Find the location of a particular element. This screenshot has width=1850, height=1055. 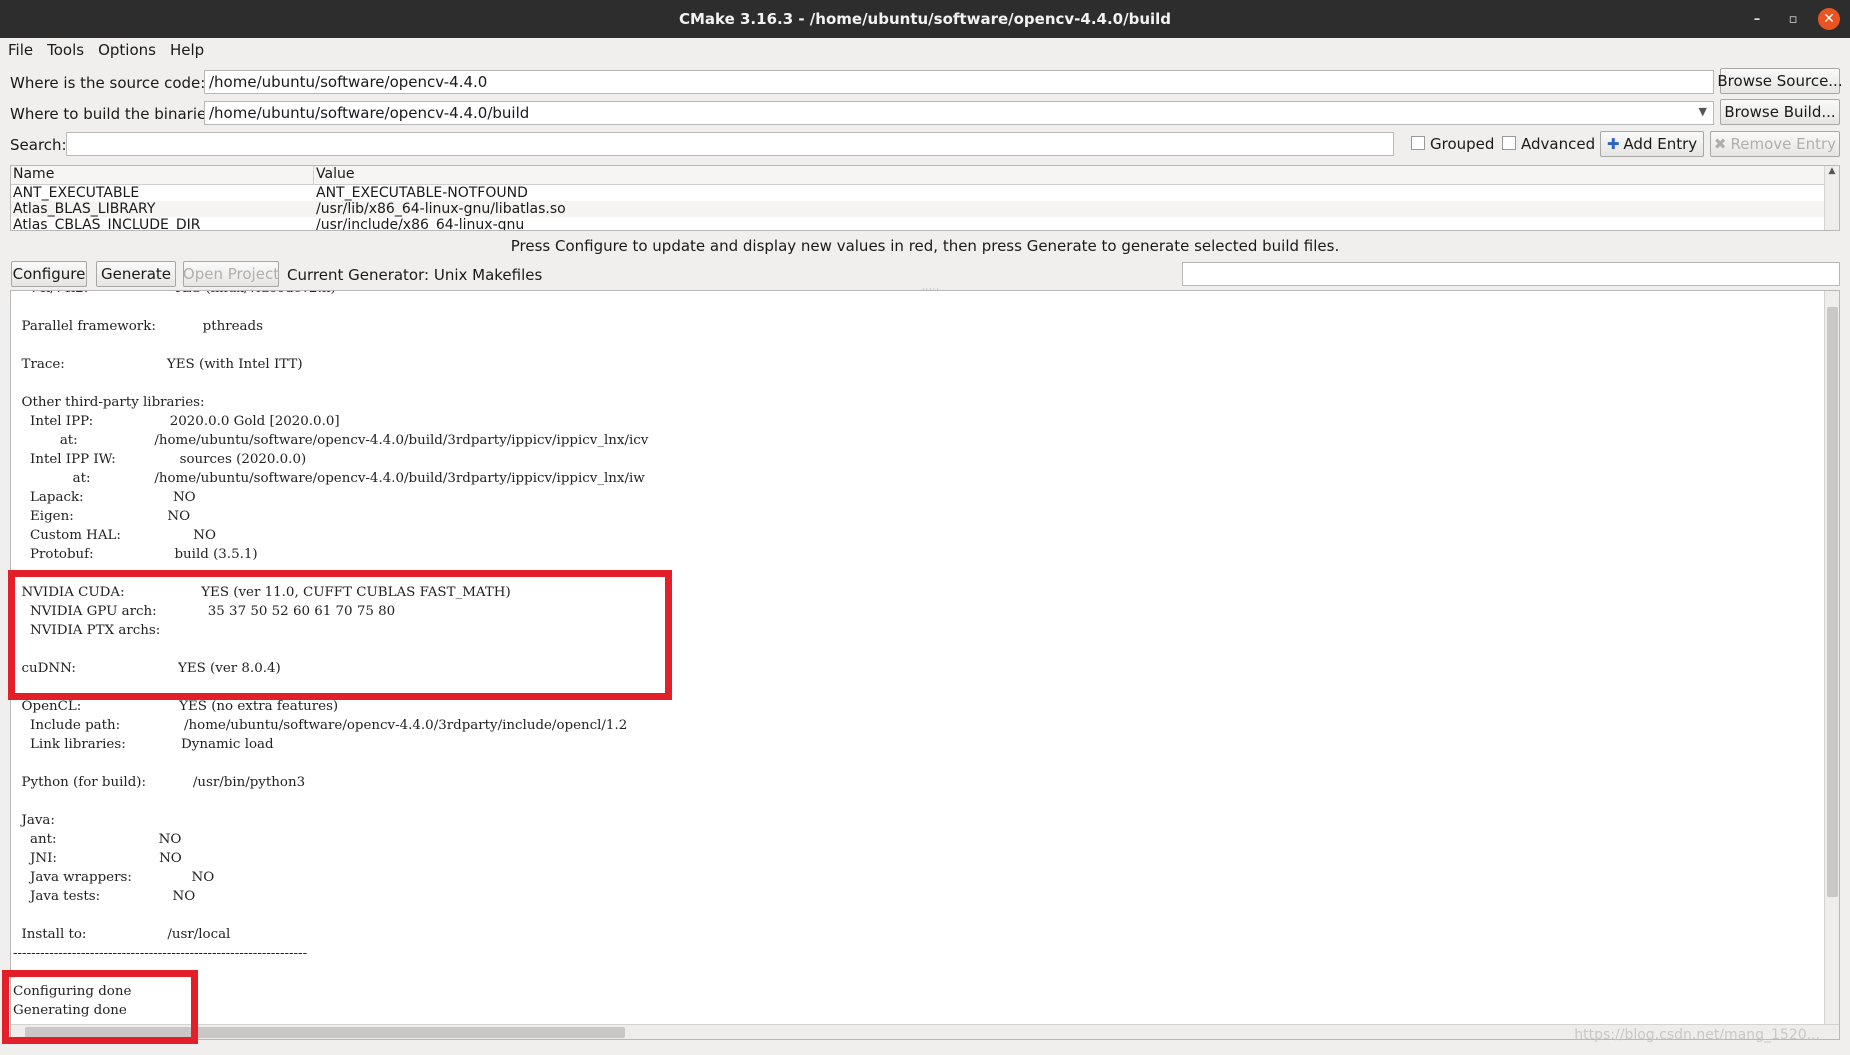

column-value: Value is located at coordinates (1069, 175).